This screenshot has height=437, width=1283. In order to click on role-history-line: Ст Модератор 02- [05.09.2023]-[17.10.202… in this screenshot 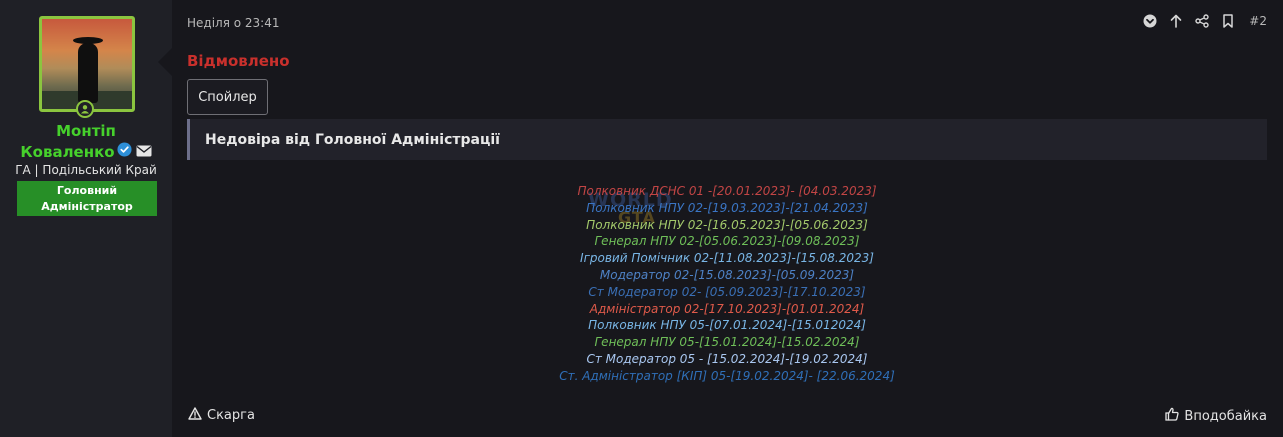, I will do `click(727, 291)`.